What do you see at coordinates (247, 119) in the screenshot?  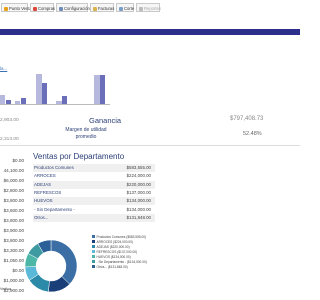 I see `ganancia-value: $797,408.73` at bounding box center [247, 119].